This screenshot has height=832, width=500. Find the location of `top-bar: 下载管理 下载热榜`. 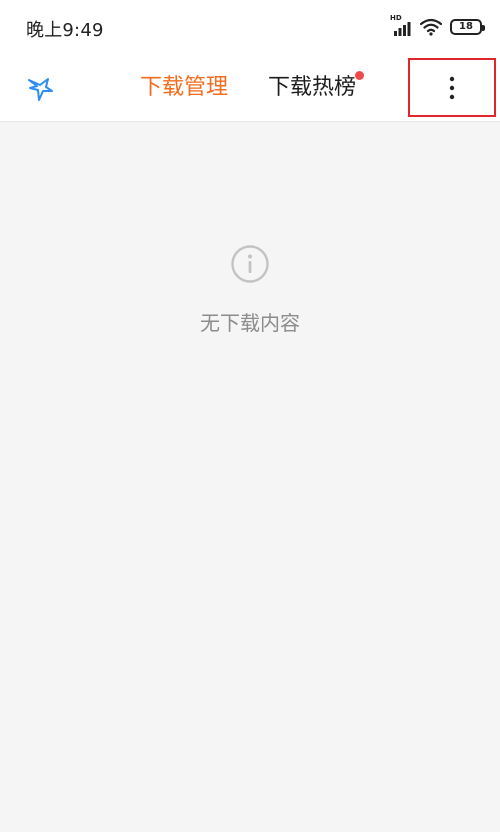

top-bar: 下载管理 下载热榜 is located at coordinates (250, 89).